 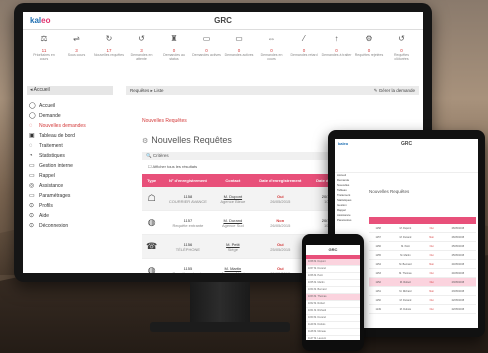 What do you see at coordinates (172, 166) in the screenshot?
I see `show-all-checkbox: ☐ Afficher tous les résultats` at bounding box center [172, 166].